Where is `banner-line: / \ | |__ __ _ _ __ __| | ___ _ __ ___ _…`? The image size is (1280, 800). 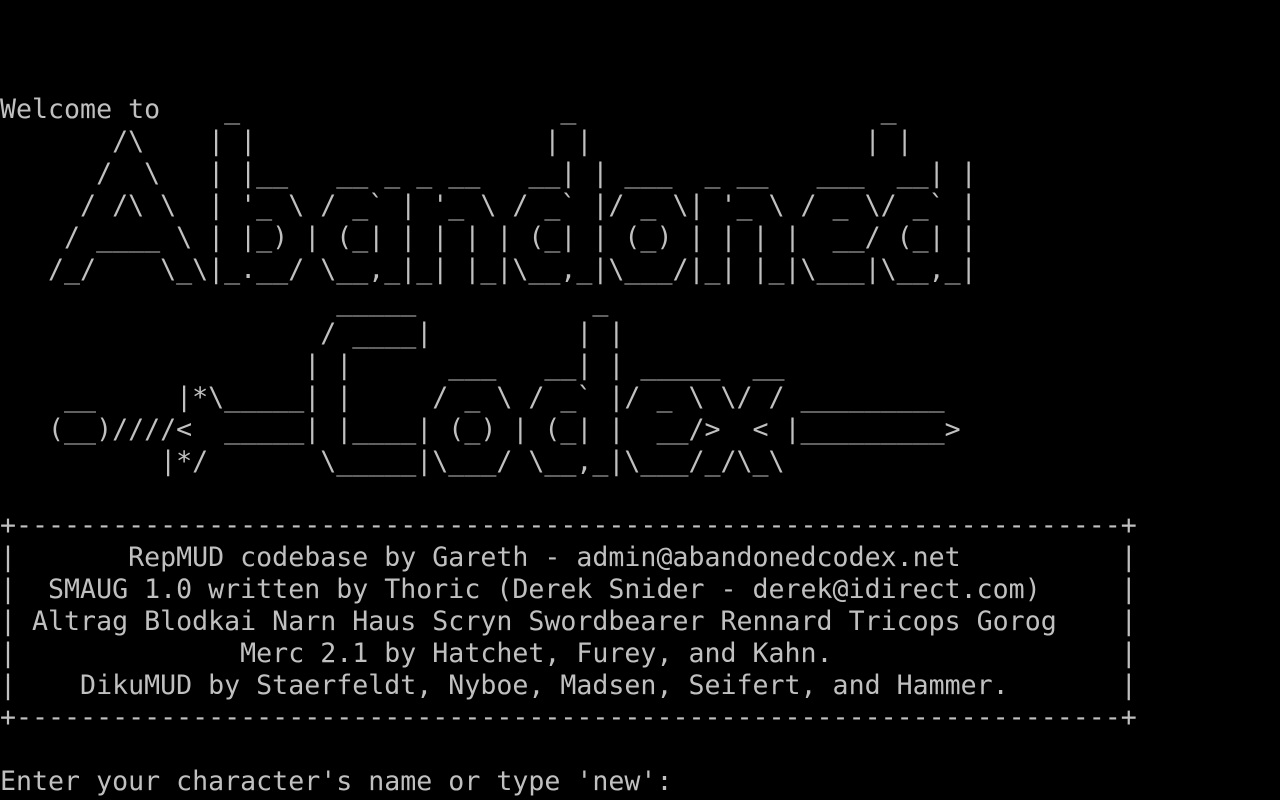 banner-line: / \ | |__ __ _ _ __ __| | ___ _ __ ___ _… is located at coordinates (488, 173).